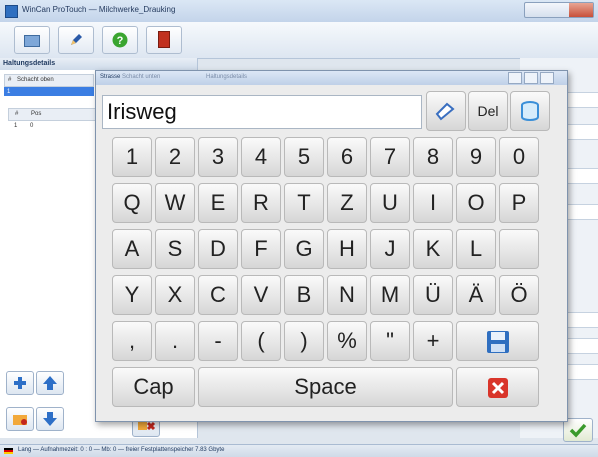 This screenshot has height=457, width=598. I want to click on key-5: 5, so click(304, 157).